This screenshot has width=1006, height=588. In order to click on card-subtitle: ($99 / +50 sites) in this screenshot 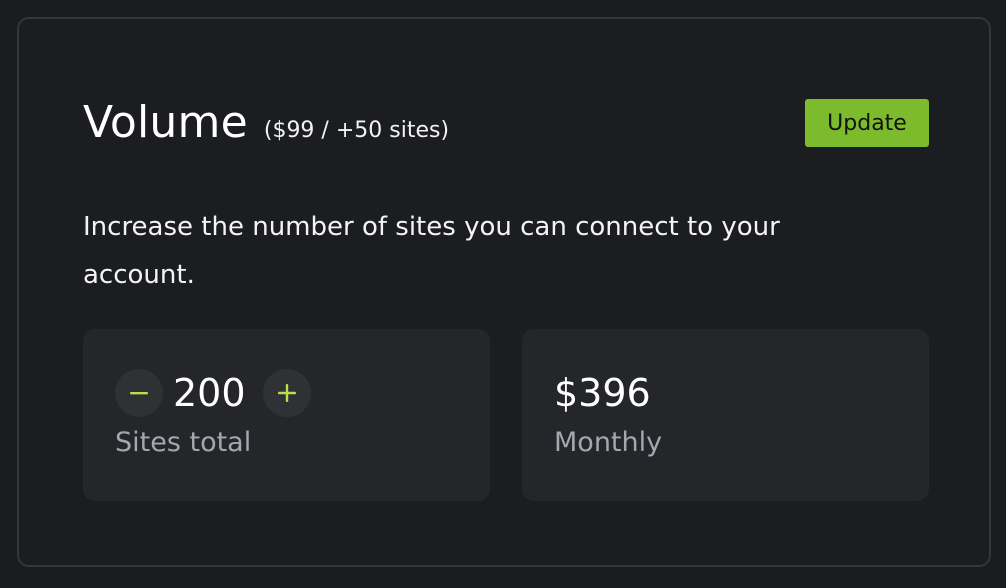, I will do `click(356, 130)`.